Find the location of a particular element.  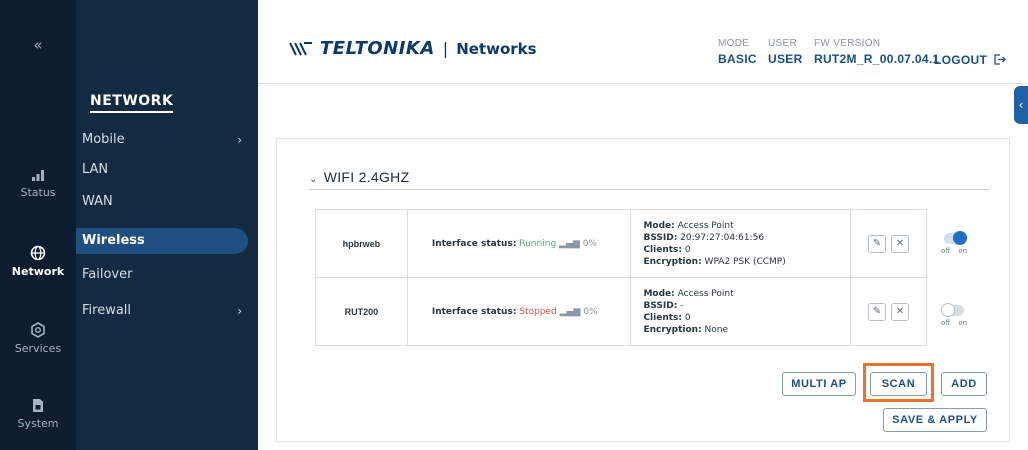

mode-indicator: MODE BASIC is located at coordinates (737, 52).